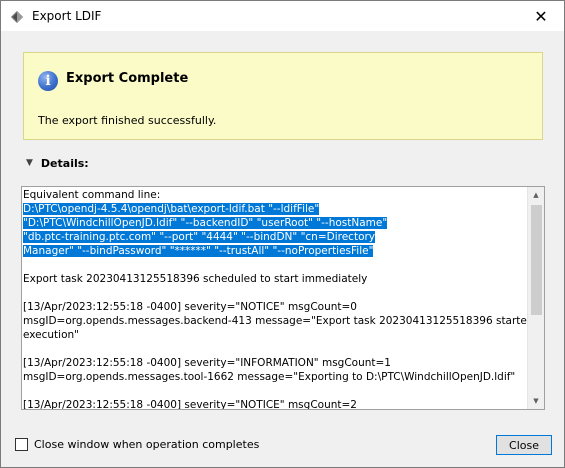 This screenshot has height=468, width=565. Describe the element at coordinates (536, 260) in the screenshot. I see `scrollbar-thumb` at that location.